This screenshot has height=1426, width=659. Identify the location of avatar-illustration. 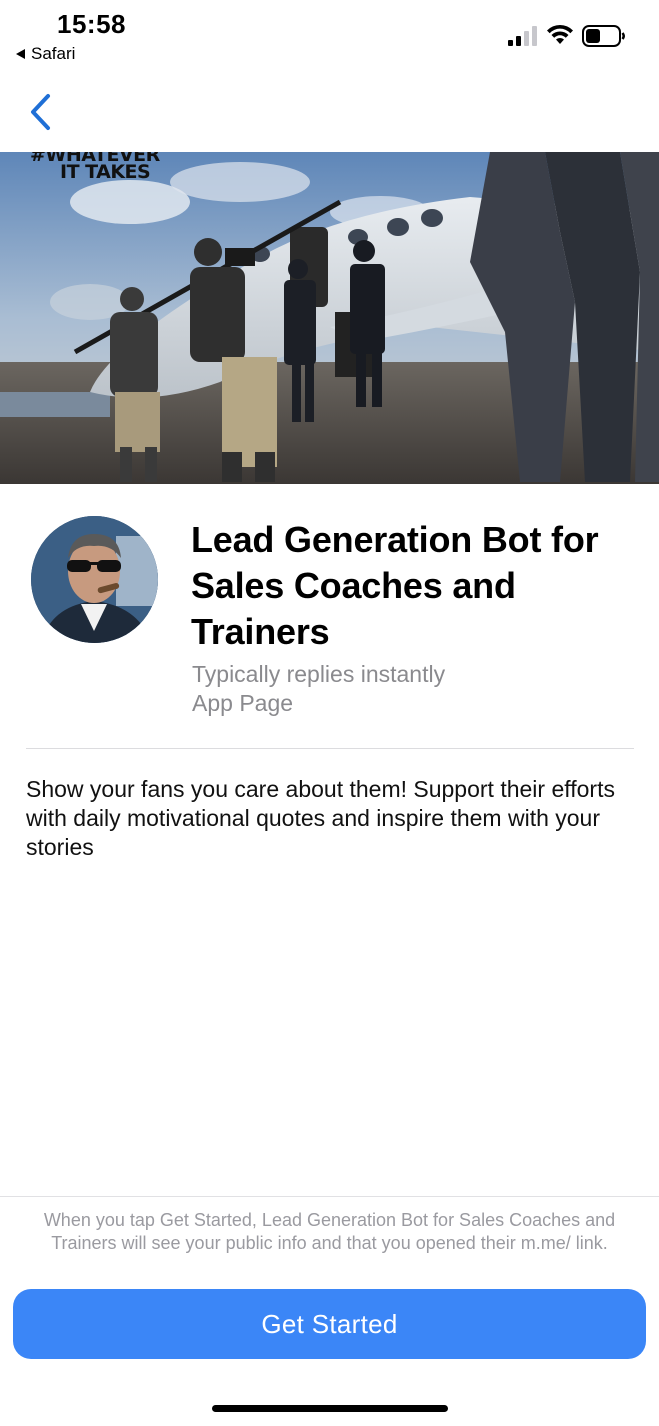
(94, 579).